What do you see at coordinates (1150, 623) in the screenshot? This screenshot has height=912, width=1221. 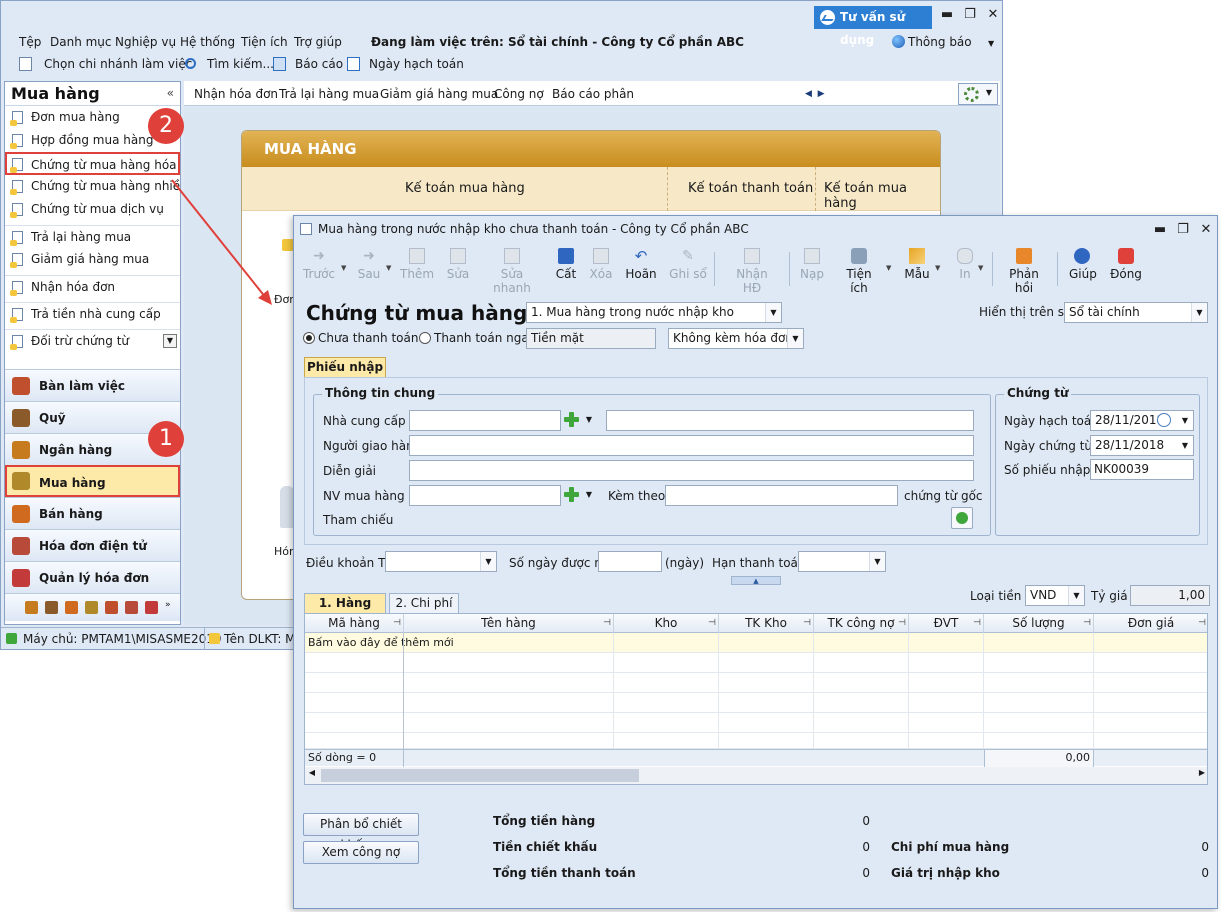 I see `col-unit-price: Đơn giá ⊣` at bounding box center [1150, 623].